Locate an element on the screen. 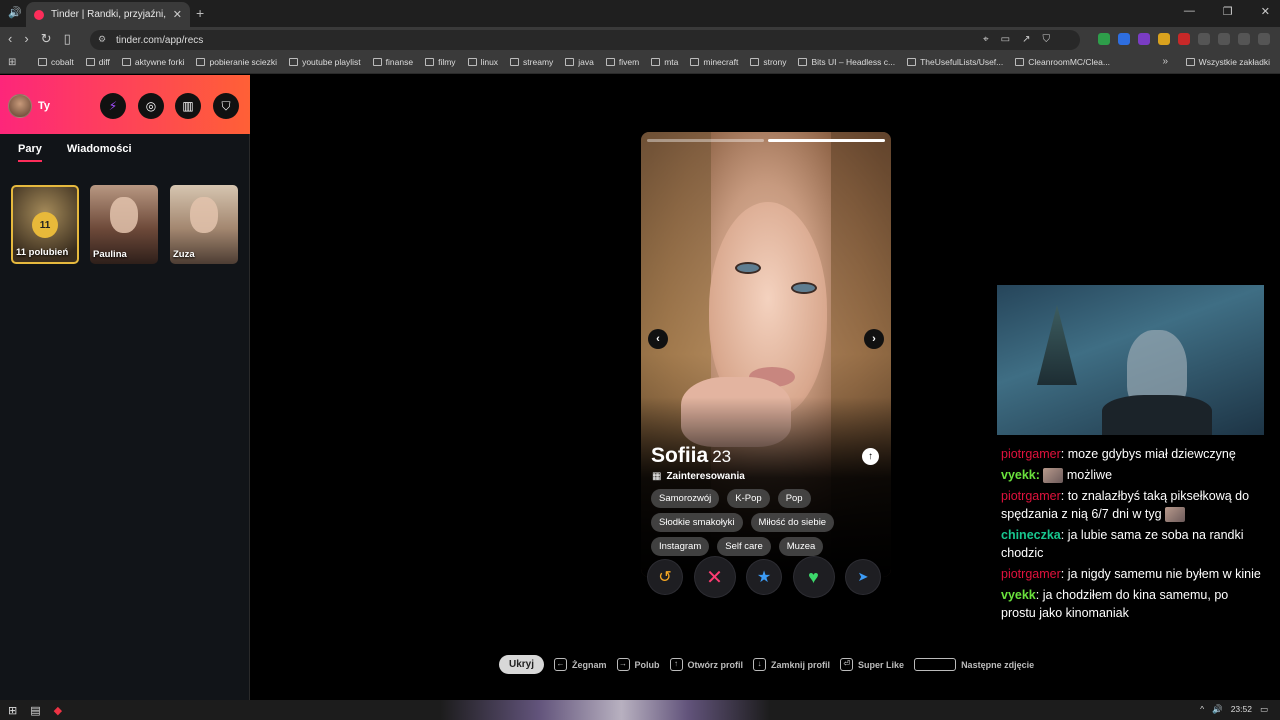  photo-indicator-active is located at coordinates (826, 140).